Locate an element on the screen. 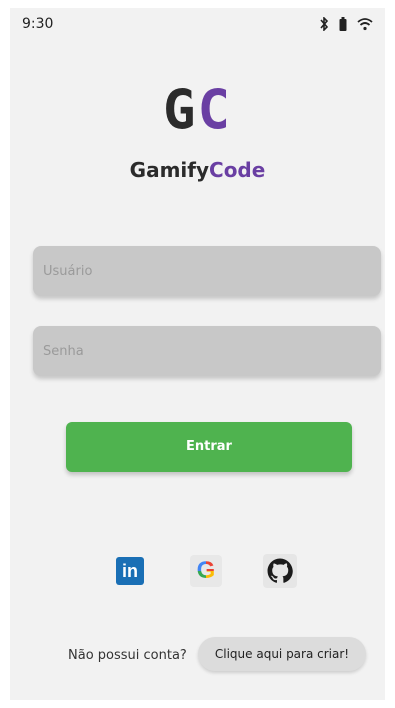 This screenshot has height=708, width=395. bluetooth-icon is located at coordinates (324, 25).